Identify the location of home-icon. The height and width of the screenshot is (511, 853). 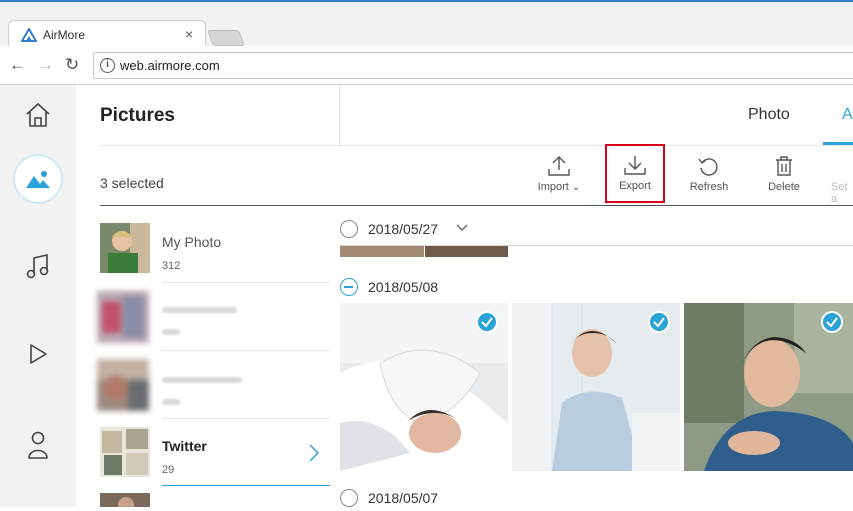
(38, 114).